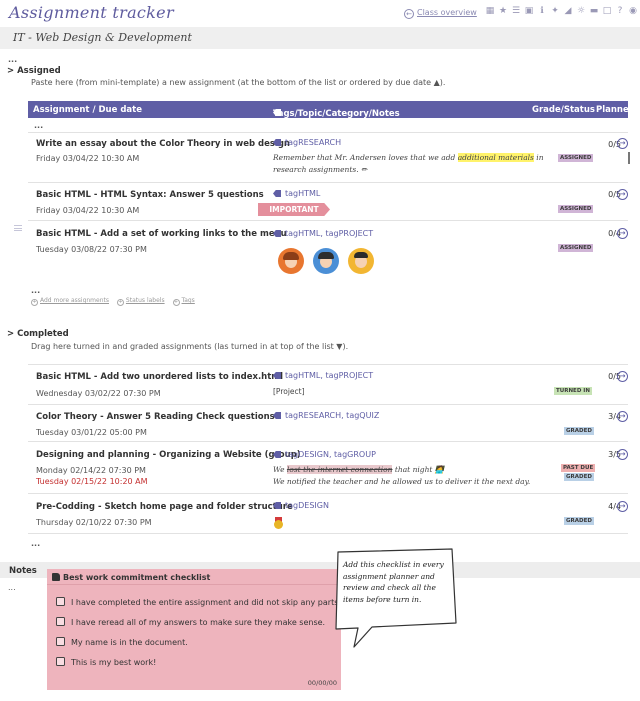 The image size is (640, 701). What do you see at coordinates (131, 577) in the screenshot?
I see `checklist-title: Best work commitment checklist` at bounding box center [131, 577].